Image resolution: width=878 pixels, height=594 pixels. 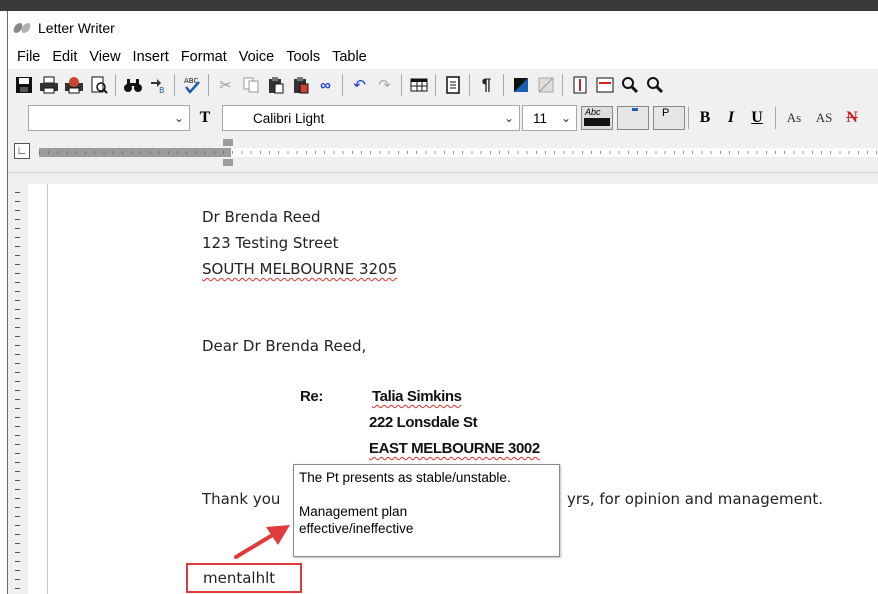 What do you see at coordinates (731, 118) in the screenshot?
I see `italic-button: I` at bounding box center [731, 118].